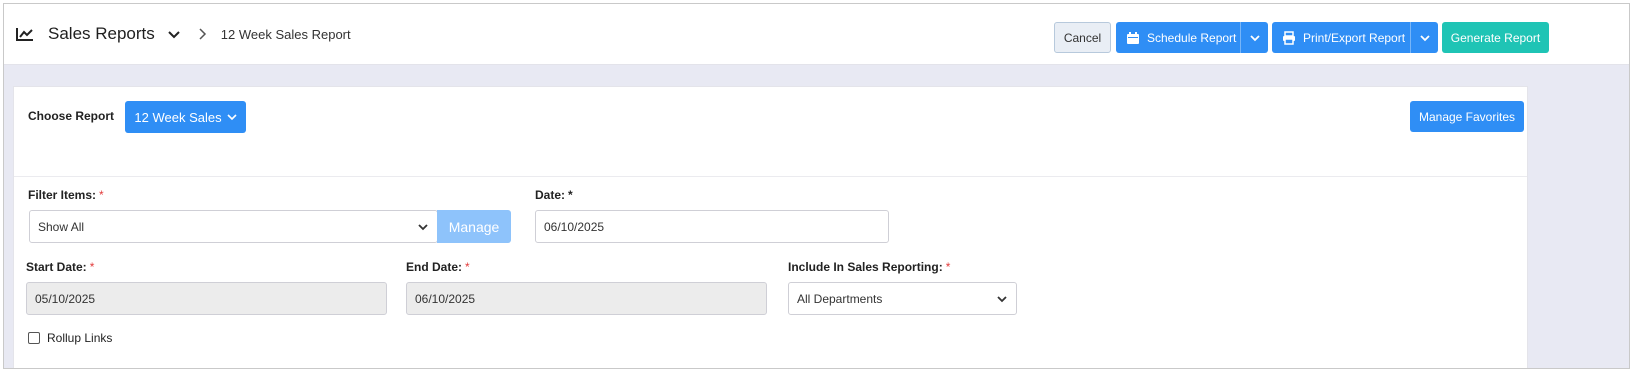 The height and width of the screenshot is (373, 1634). I want to click on end-date-value: 06/10/2025, so click(445, 298).